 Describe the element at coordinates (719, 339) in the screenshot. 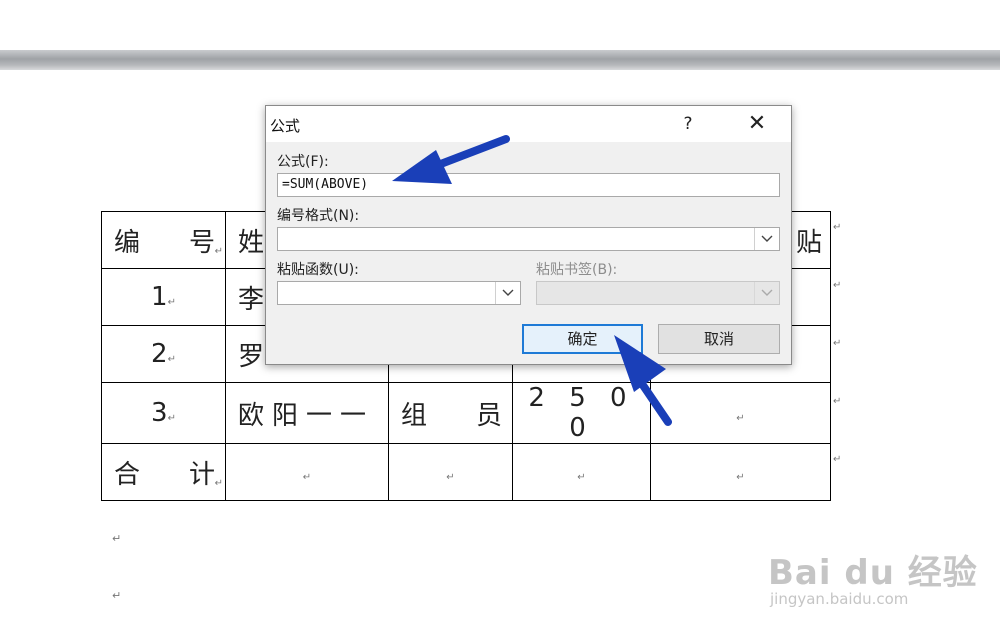

I see `cancel-button: 取消` at that location.